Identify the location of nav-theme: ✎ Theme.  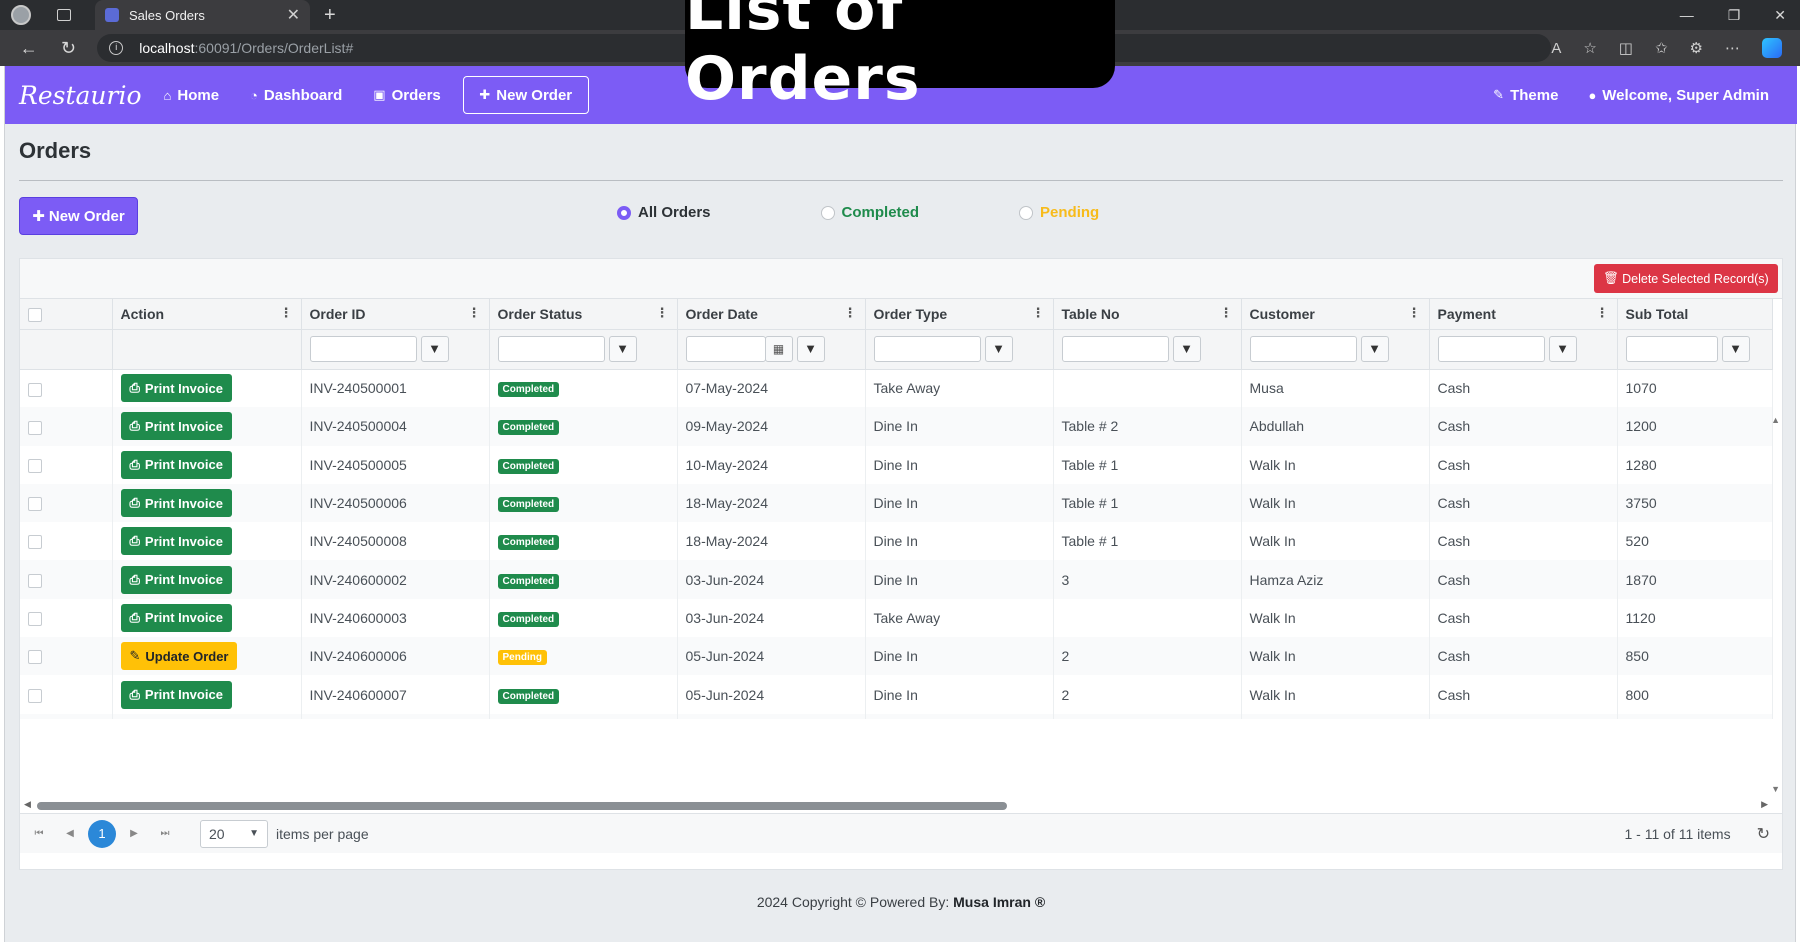
(1525, 95).